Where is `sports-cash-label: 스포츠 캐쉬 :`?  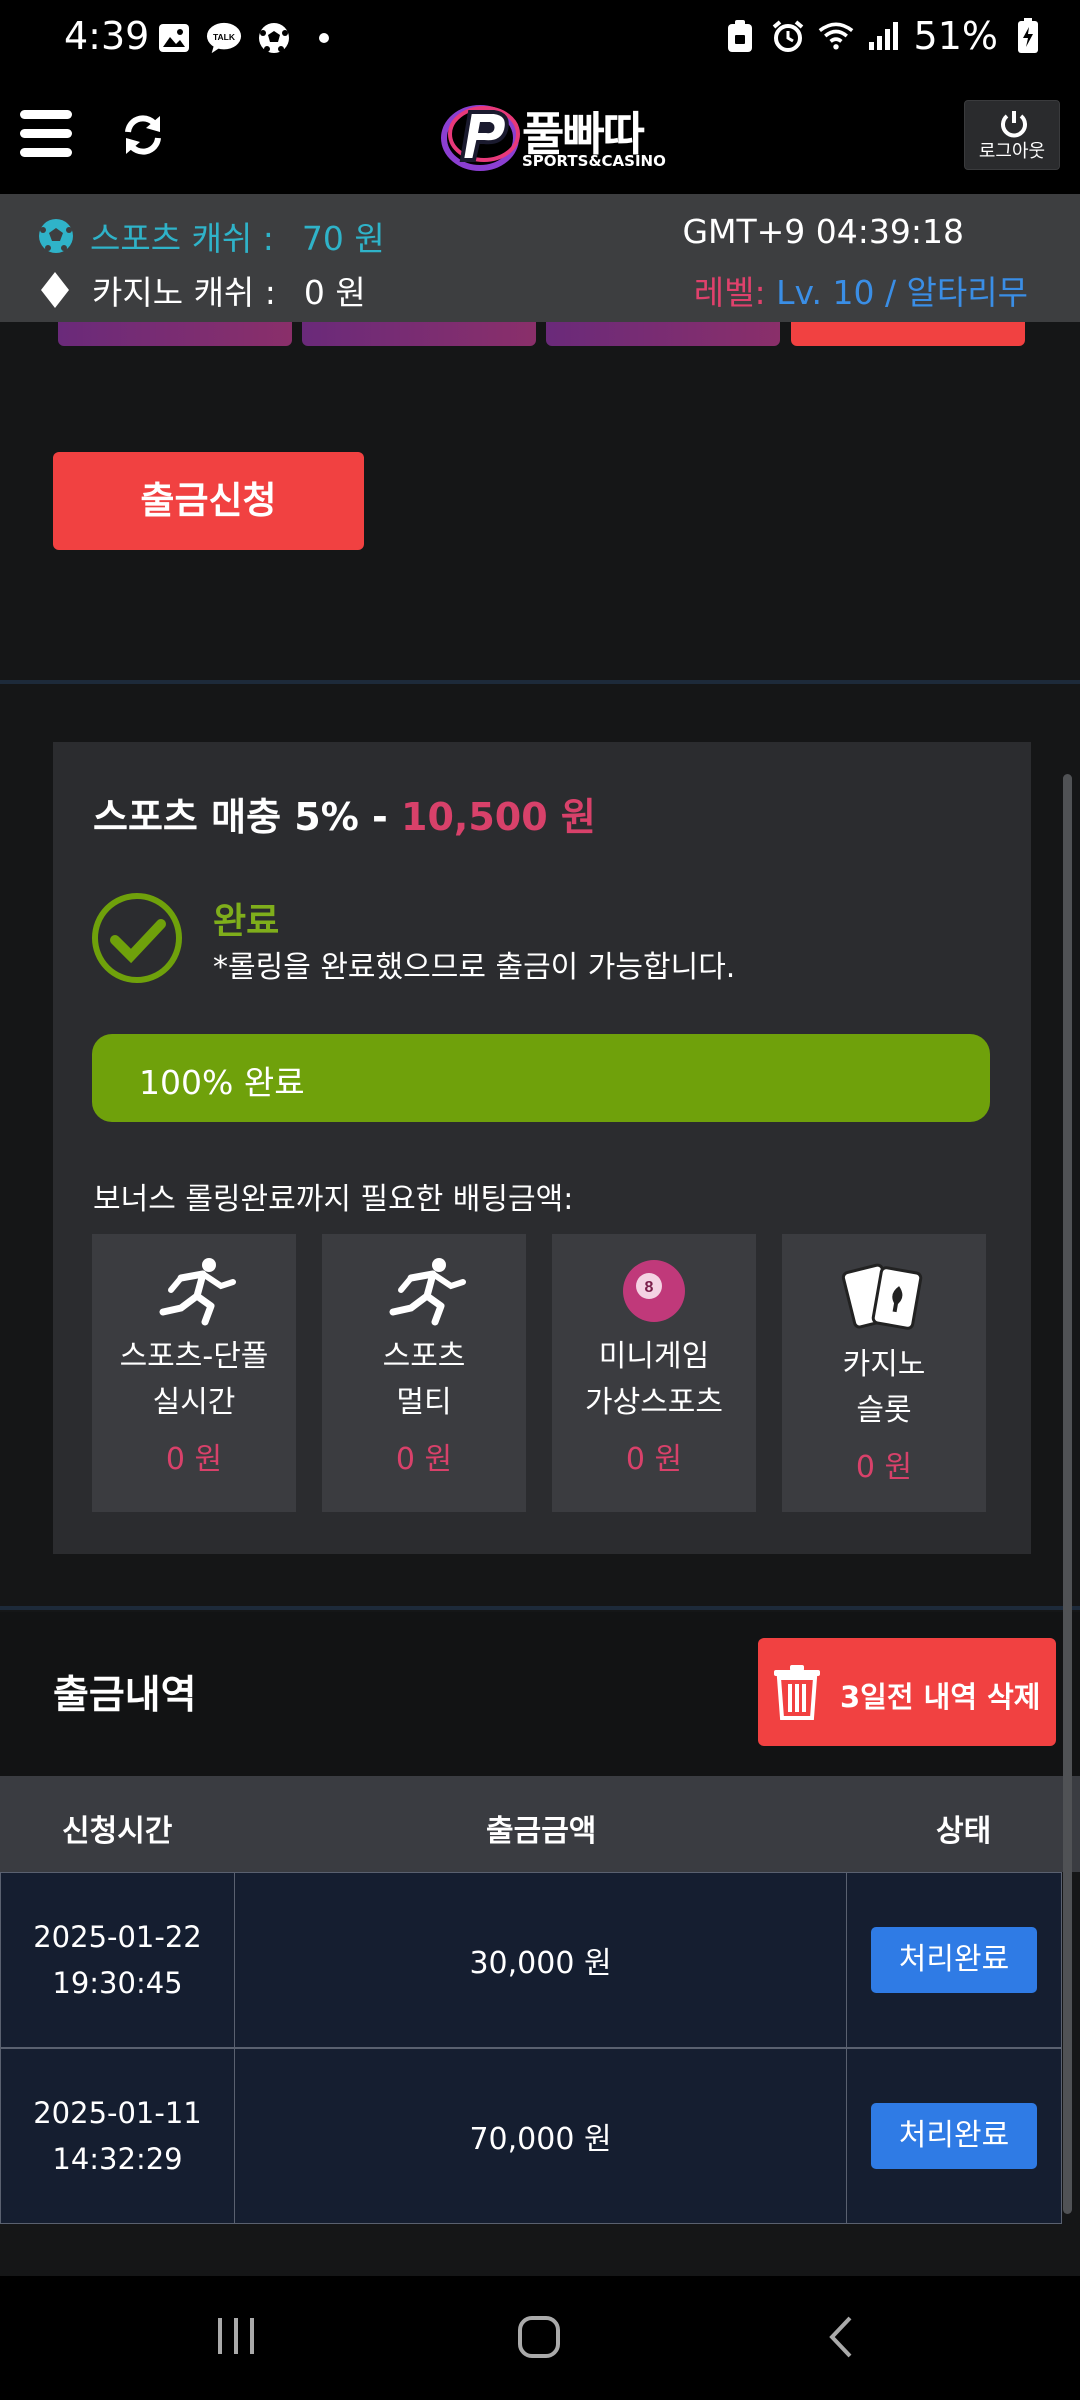
sports-cash-label: 스포츠 캐쉬 : is located at coordinates (182, 238).